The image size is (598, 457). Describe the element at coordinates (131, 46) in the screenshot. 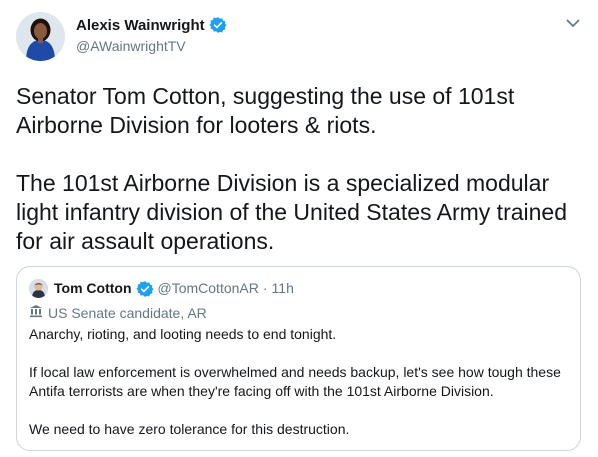

I see `author-handle: @AWainwrightTV` at that location.